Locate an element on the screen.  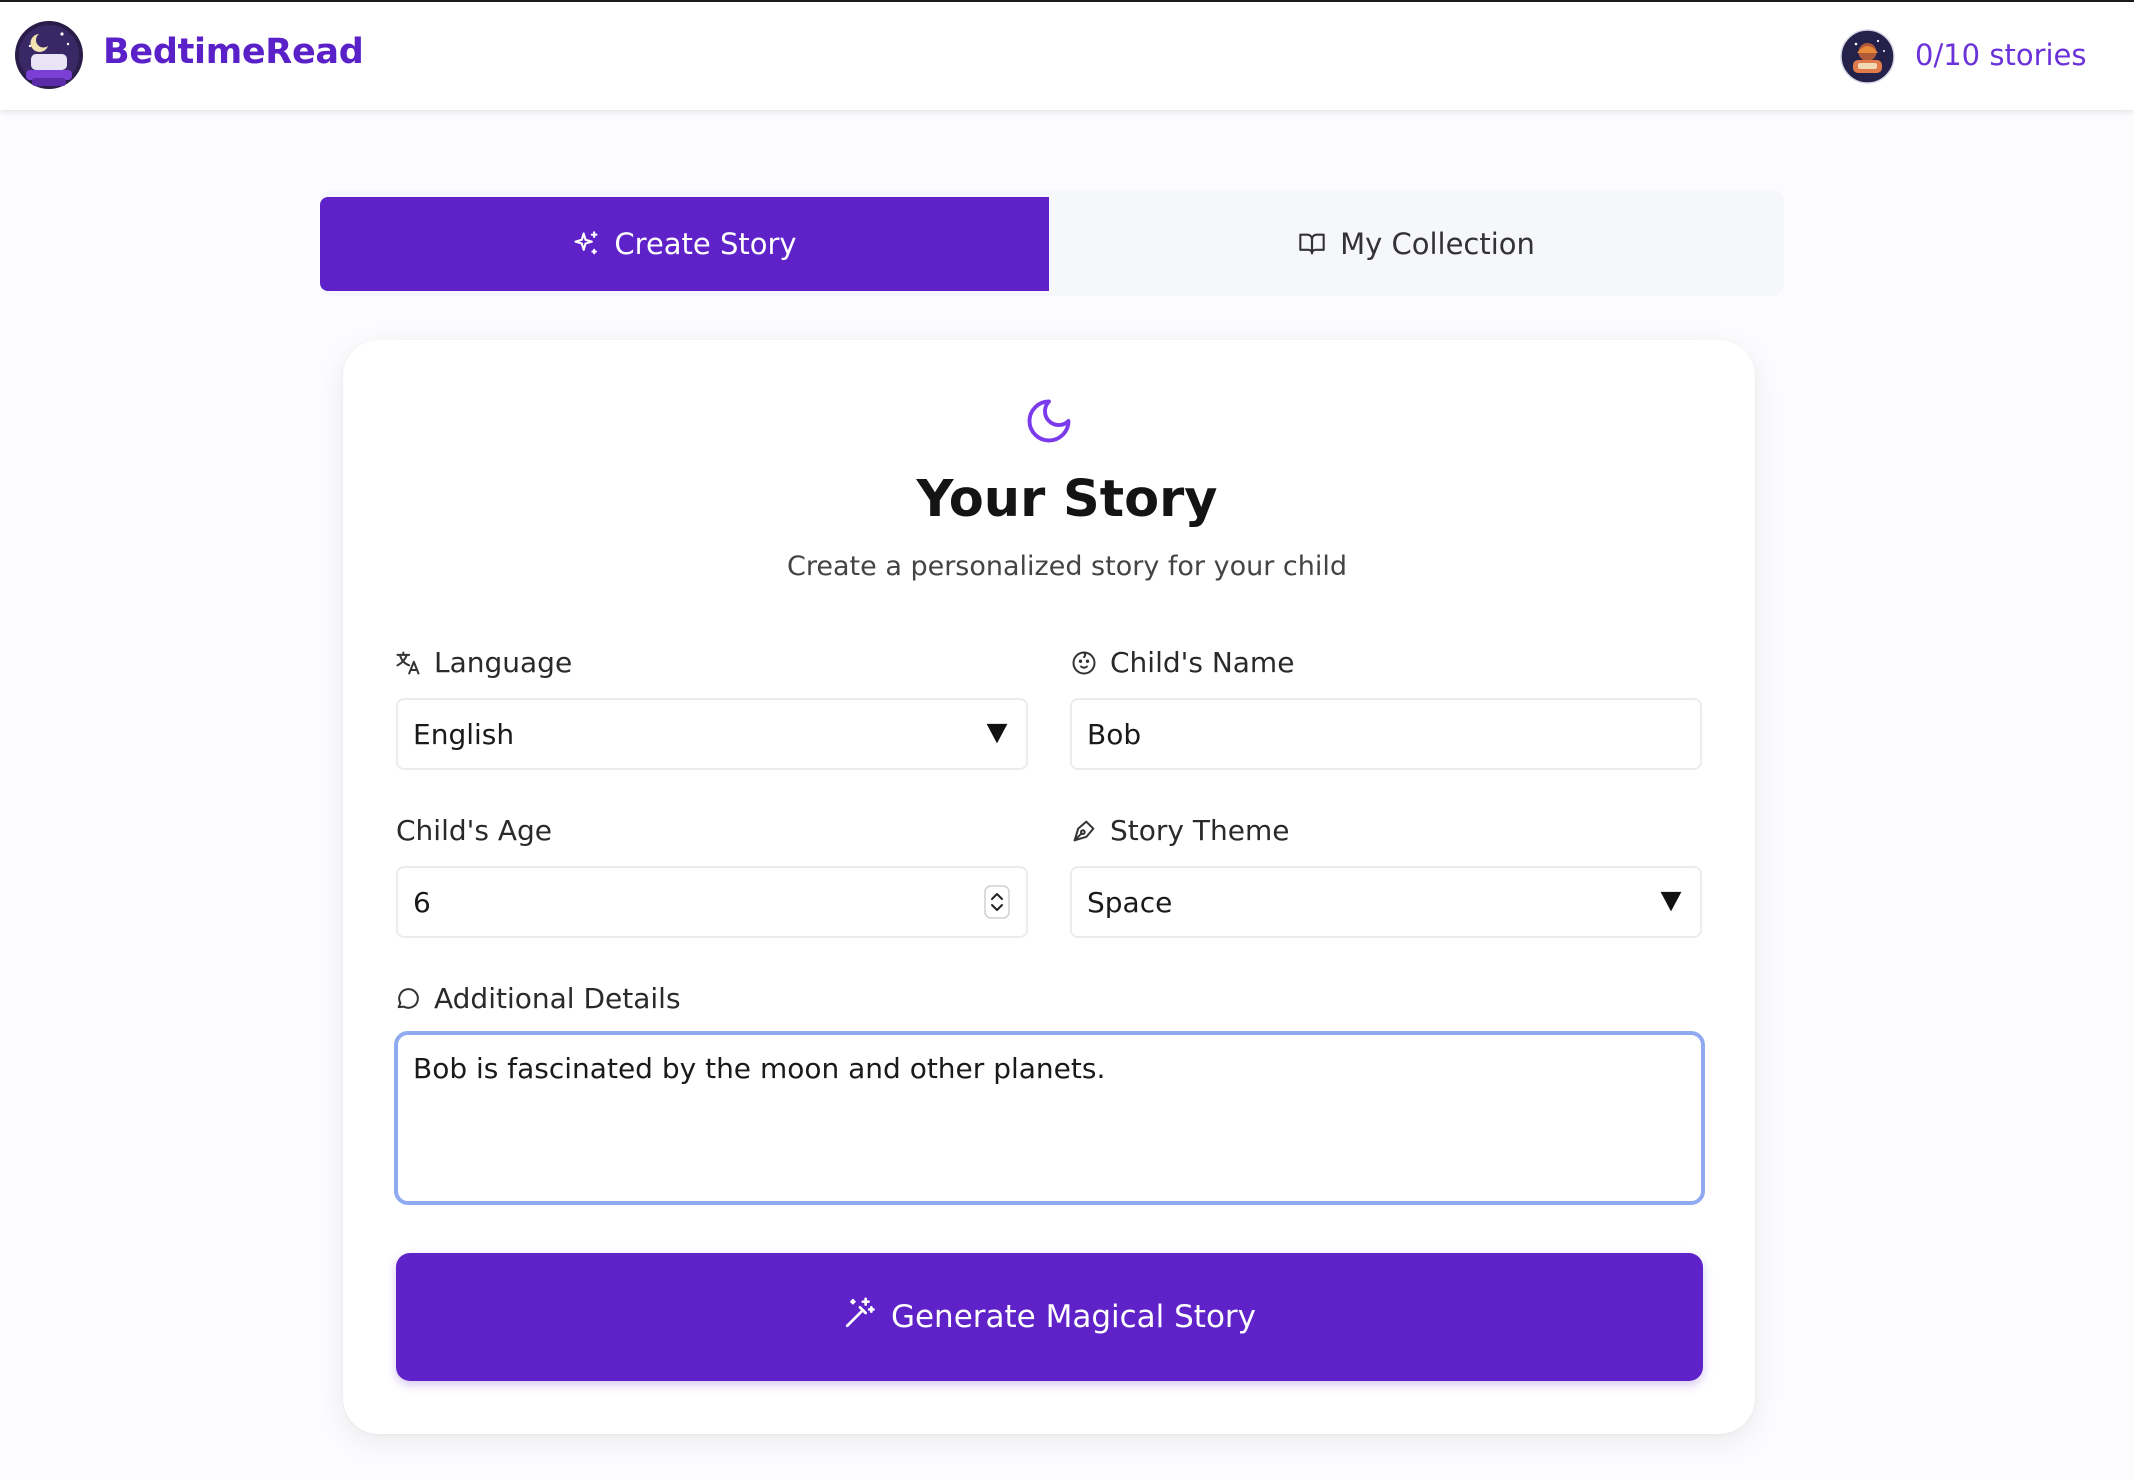
tab-my-collection: My Collection is located at coordinates (1416, 244).